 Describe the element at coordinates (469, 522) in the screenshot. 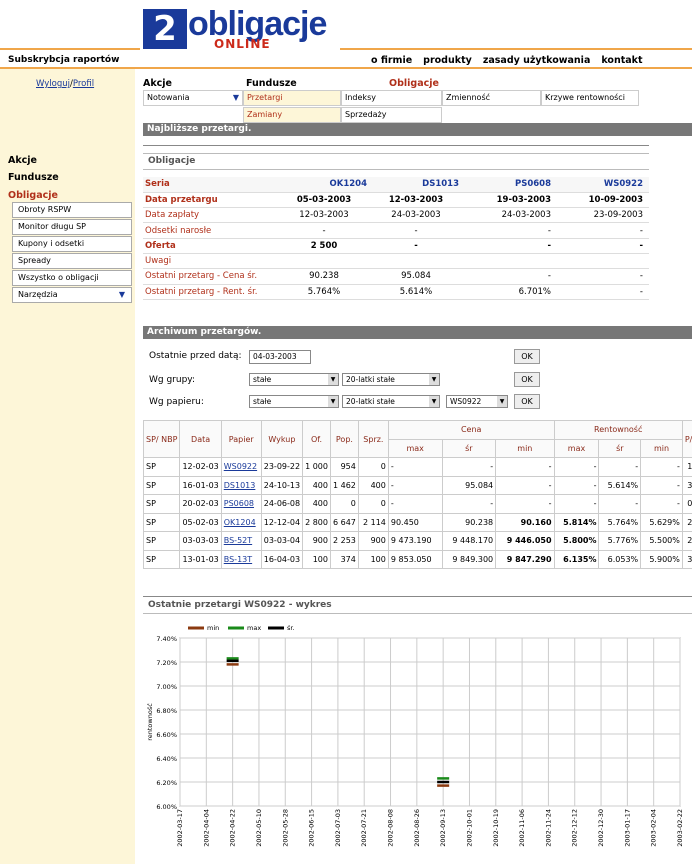

I see `table-cell: 90.238` at that location.